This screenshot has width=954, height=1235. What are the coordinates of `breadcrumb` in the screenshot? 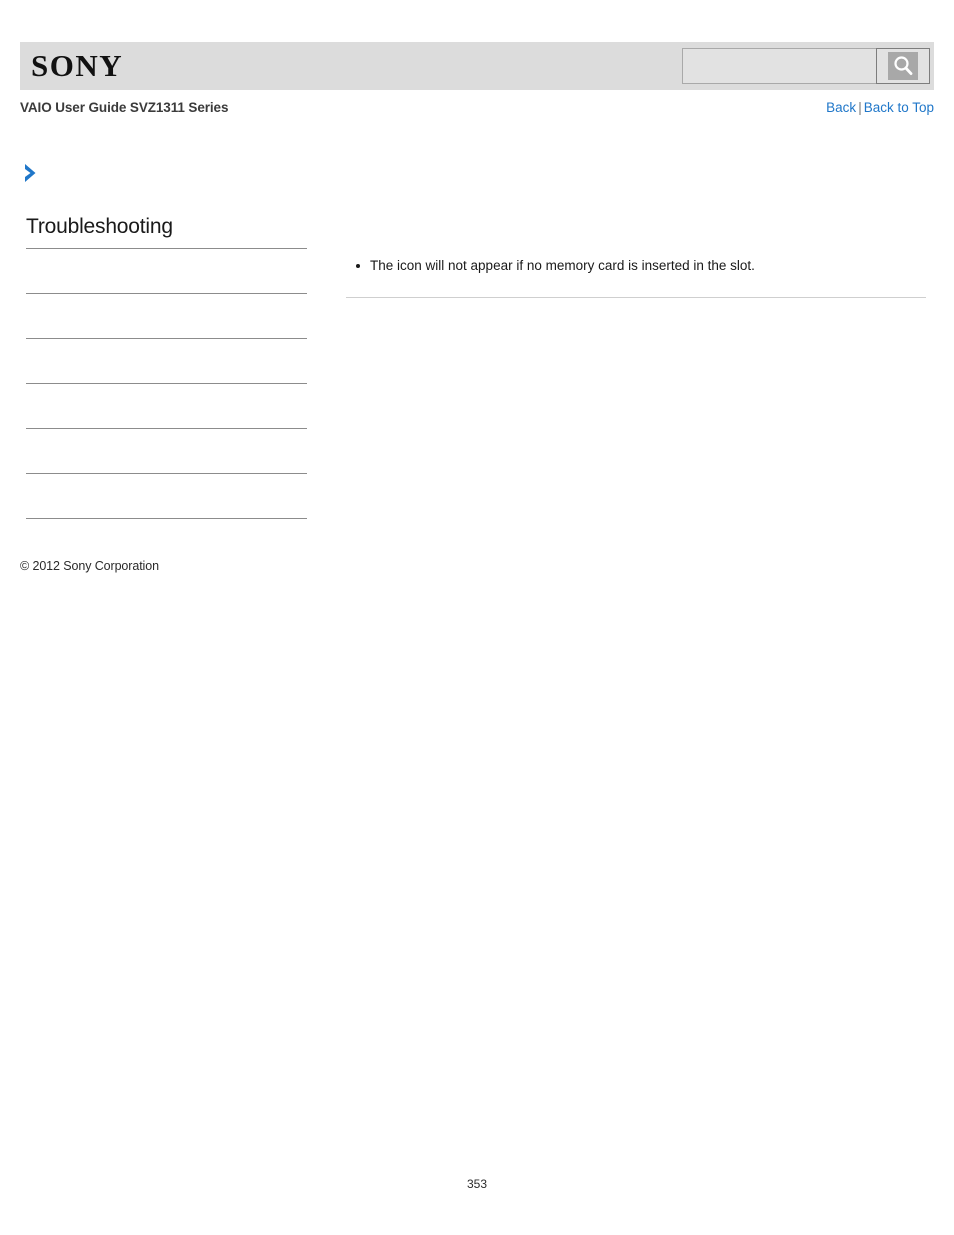 It's located at (477, 173).